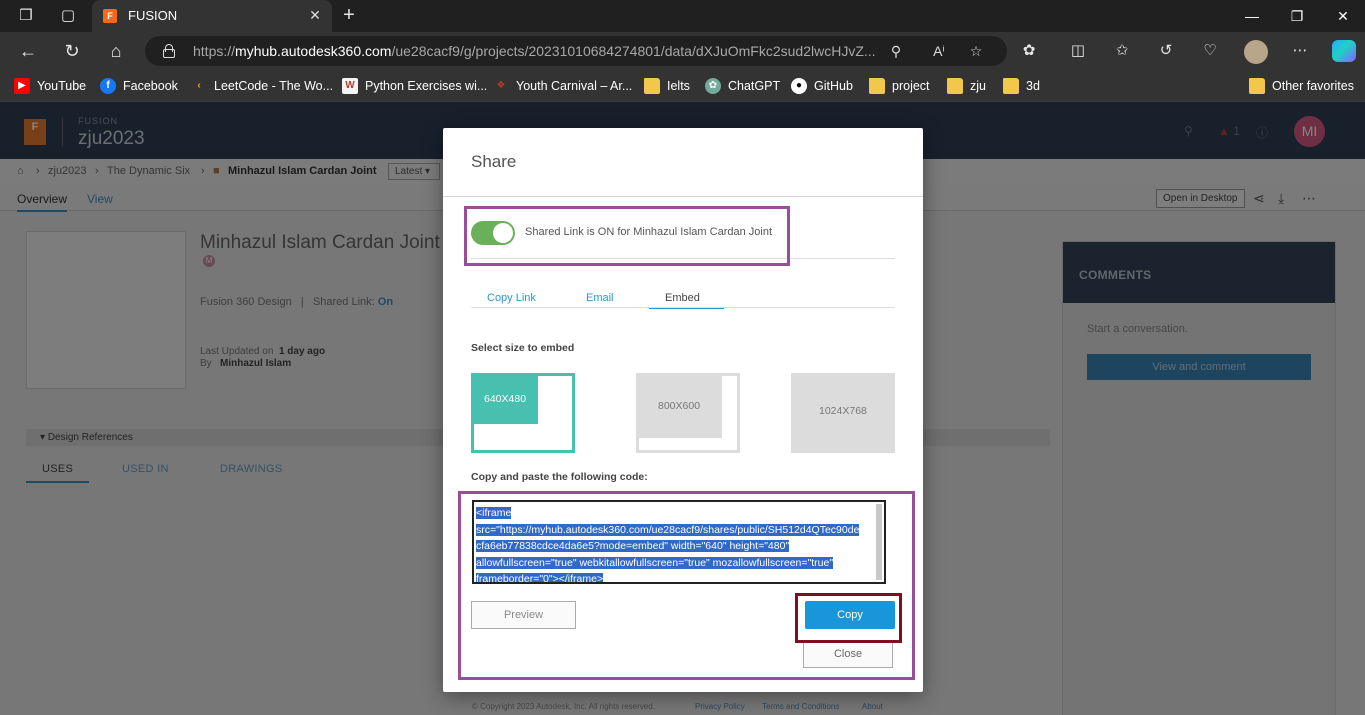  Describe the element at coordinates (110, 16) in the screenshot. I see `fusion-favicon-icon: F` at that location.